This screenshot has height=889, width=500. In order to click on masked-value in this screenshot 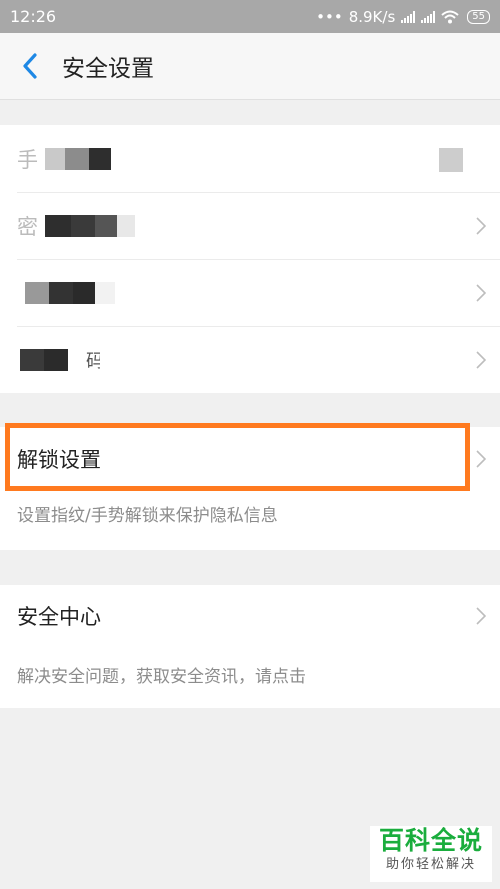, I will do `click(451, 160)`.